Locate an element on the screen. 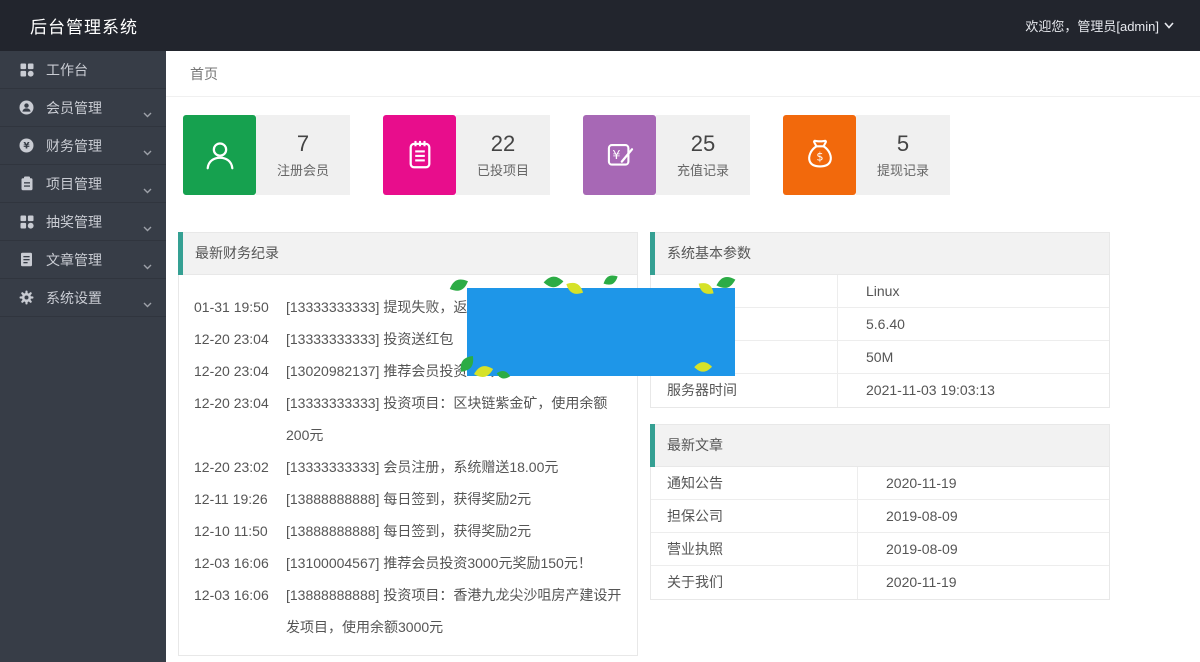 Image resolution: width=1200 pixels, height=662 pixels. moneybag-icon: $ is located at coordinates (819, 155).